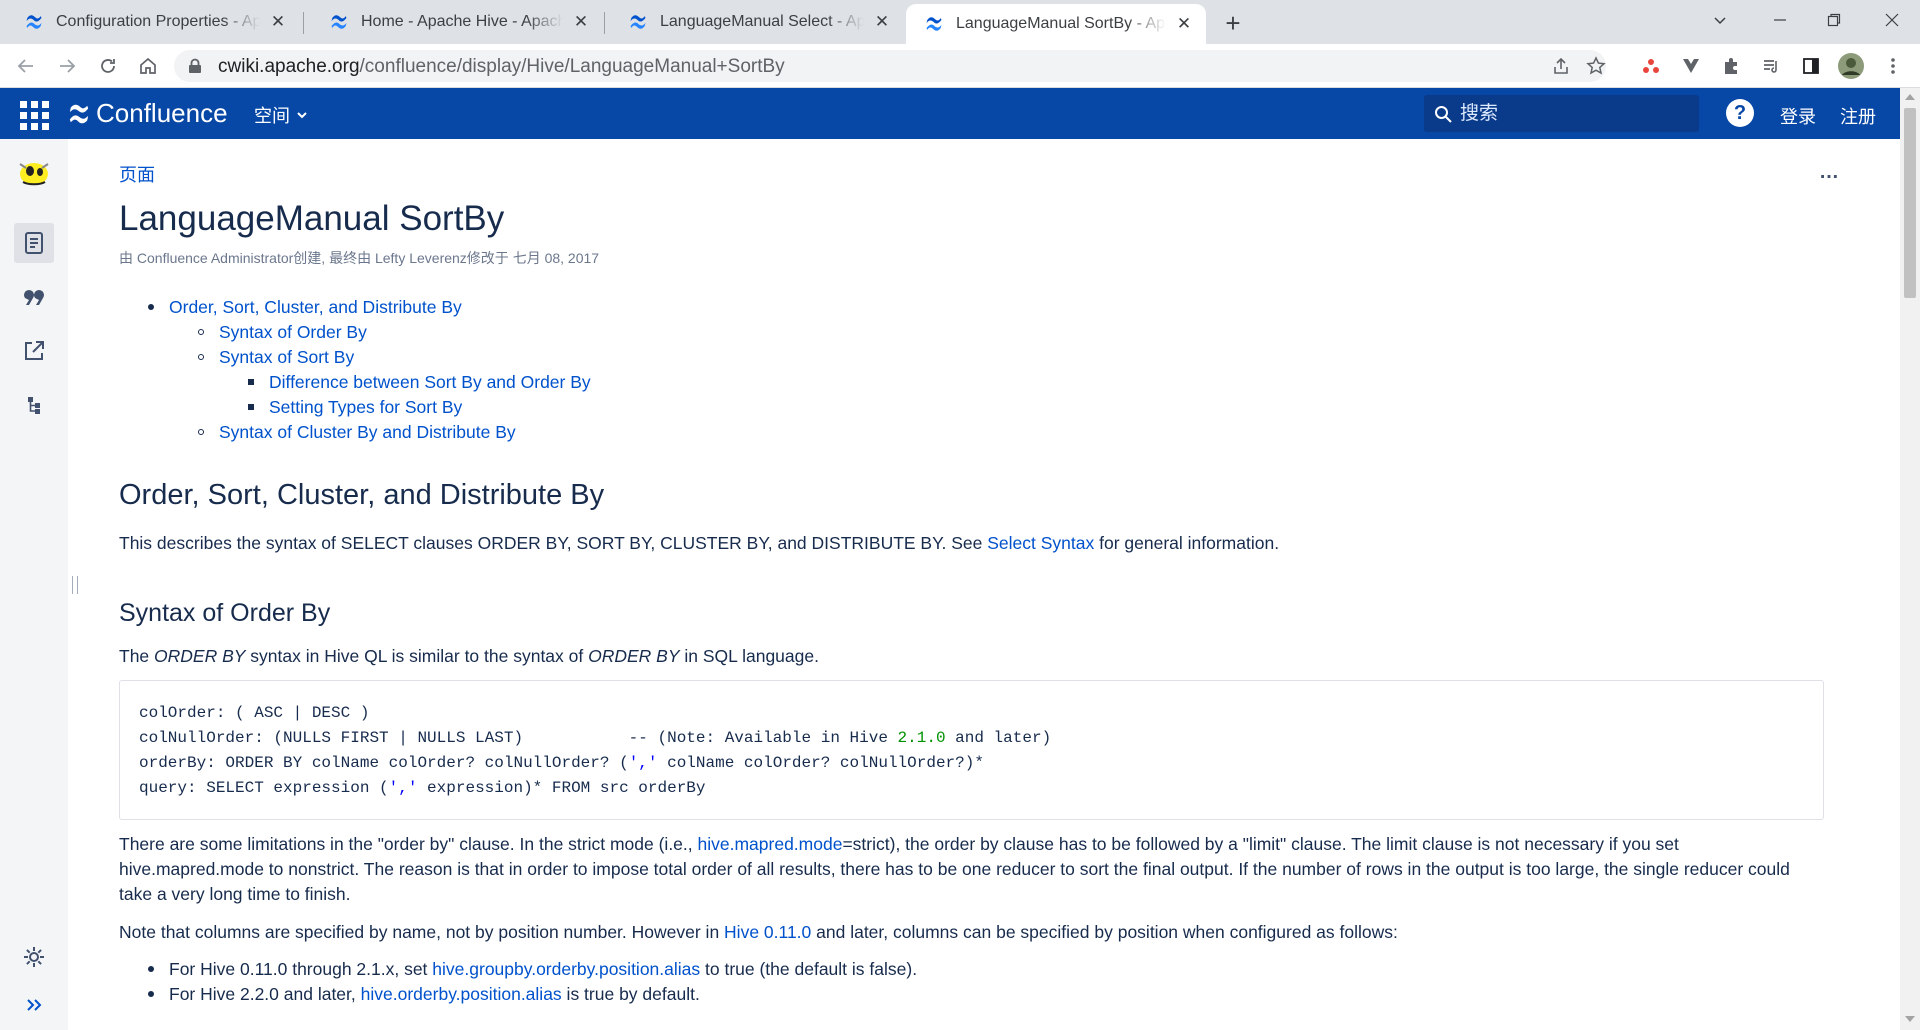 Image resolution: width=1920 pixels, height=1030 pixels. I want to click on scroll-up-arrow-icon, so click(1910, 97).